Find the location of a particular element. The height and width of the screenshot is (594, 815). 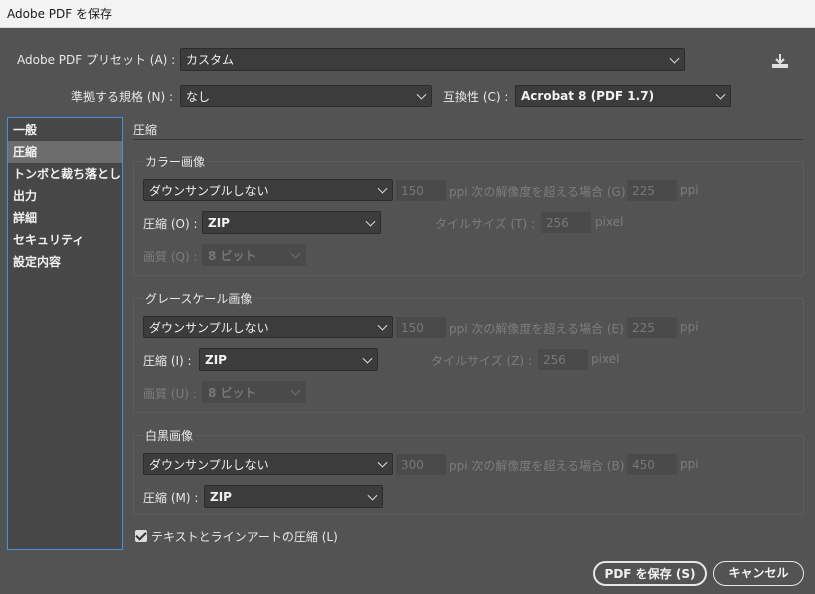

color-quality-select: 8 ビット is located at coordinates (254, 255).